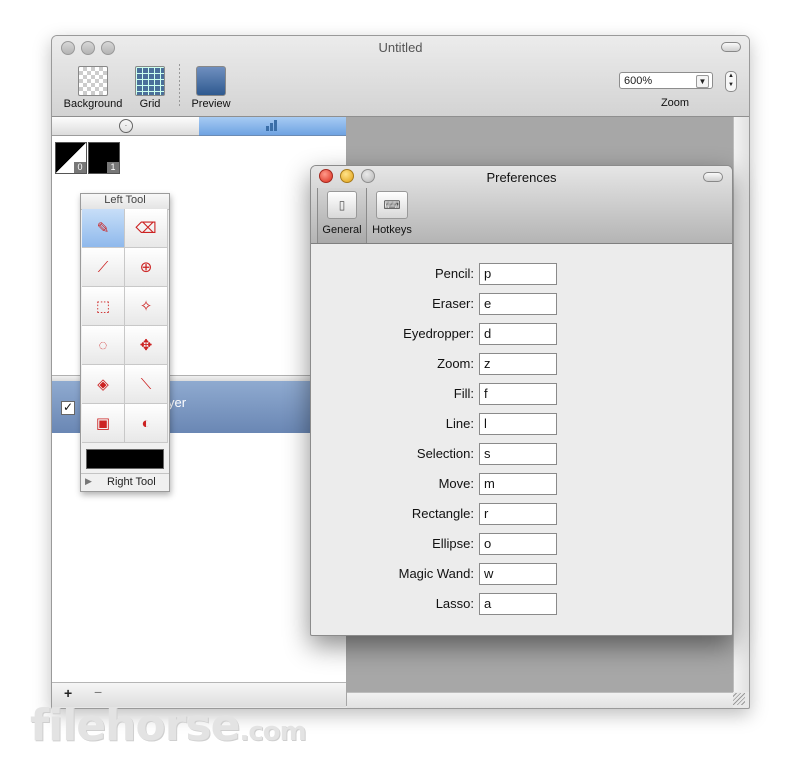  I want to click on hotkey-row: Selection: s, so click(521, 454).